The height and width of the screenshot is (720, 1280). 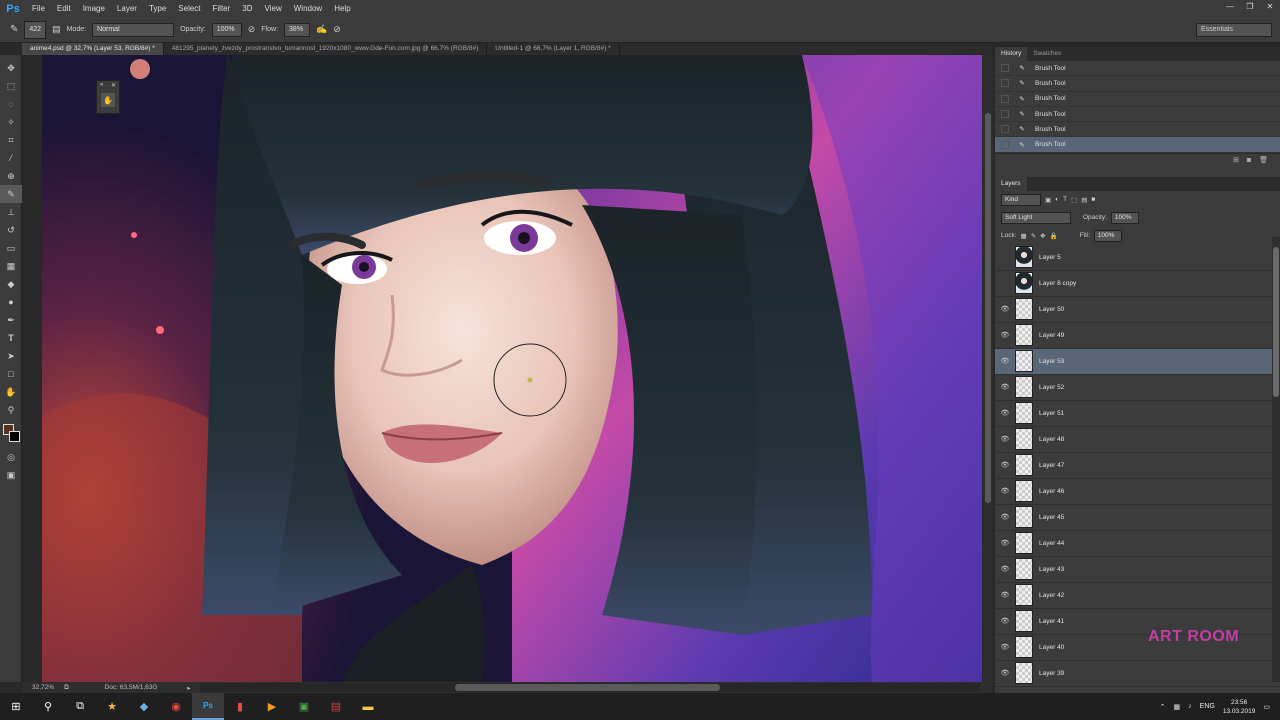 I want to click on lock-transparent-icon: ▦, so click(x=1024, y=236).